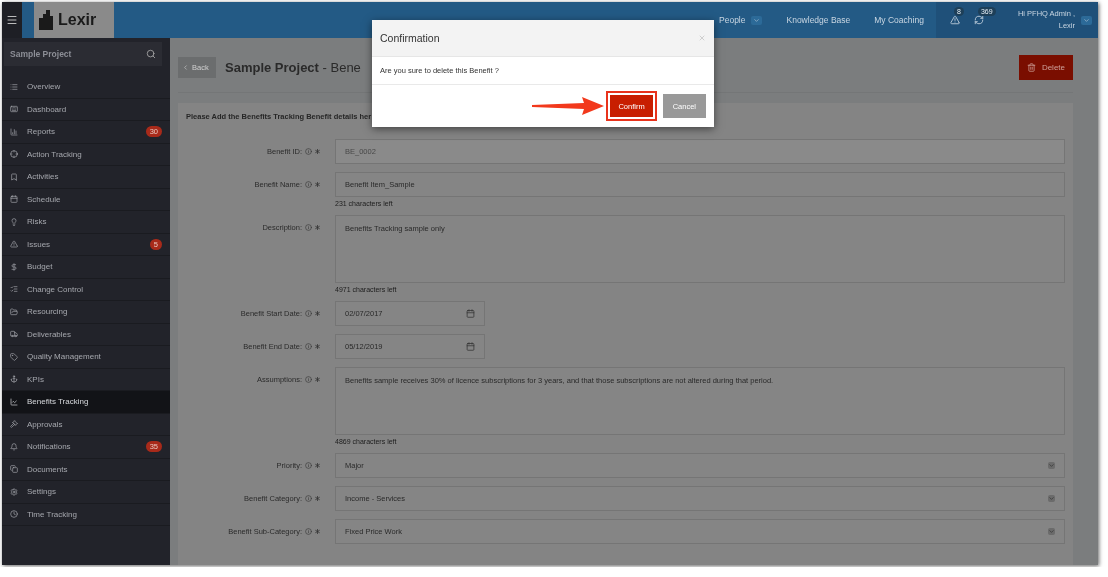 The width and height of the screenshot is (1108, 577). Describe the element at coordinates (1031, 67) in the screenshot. I see `trash-icon` at that location.